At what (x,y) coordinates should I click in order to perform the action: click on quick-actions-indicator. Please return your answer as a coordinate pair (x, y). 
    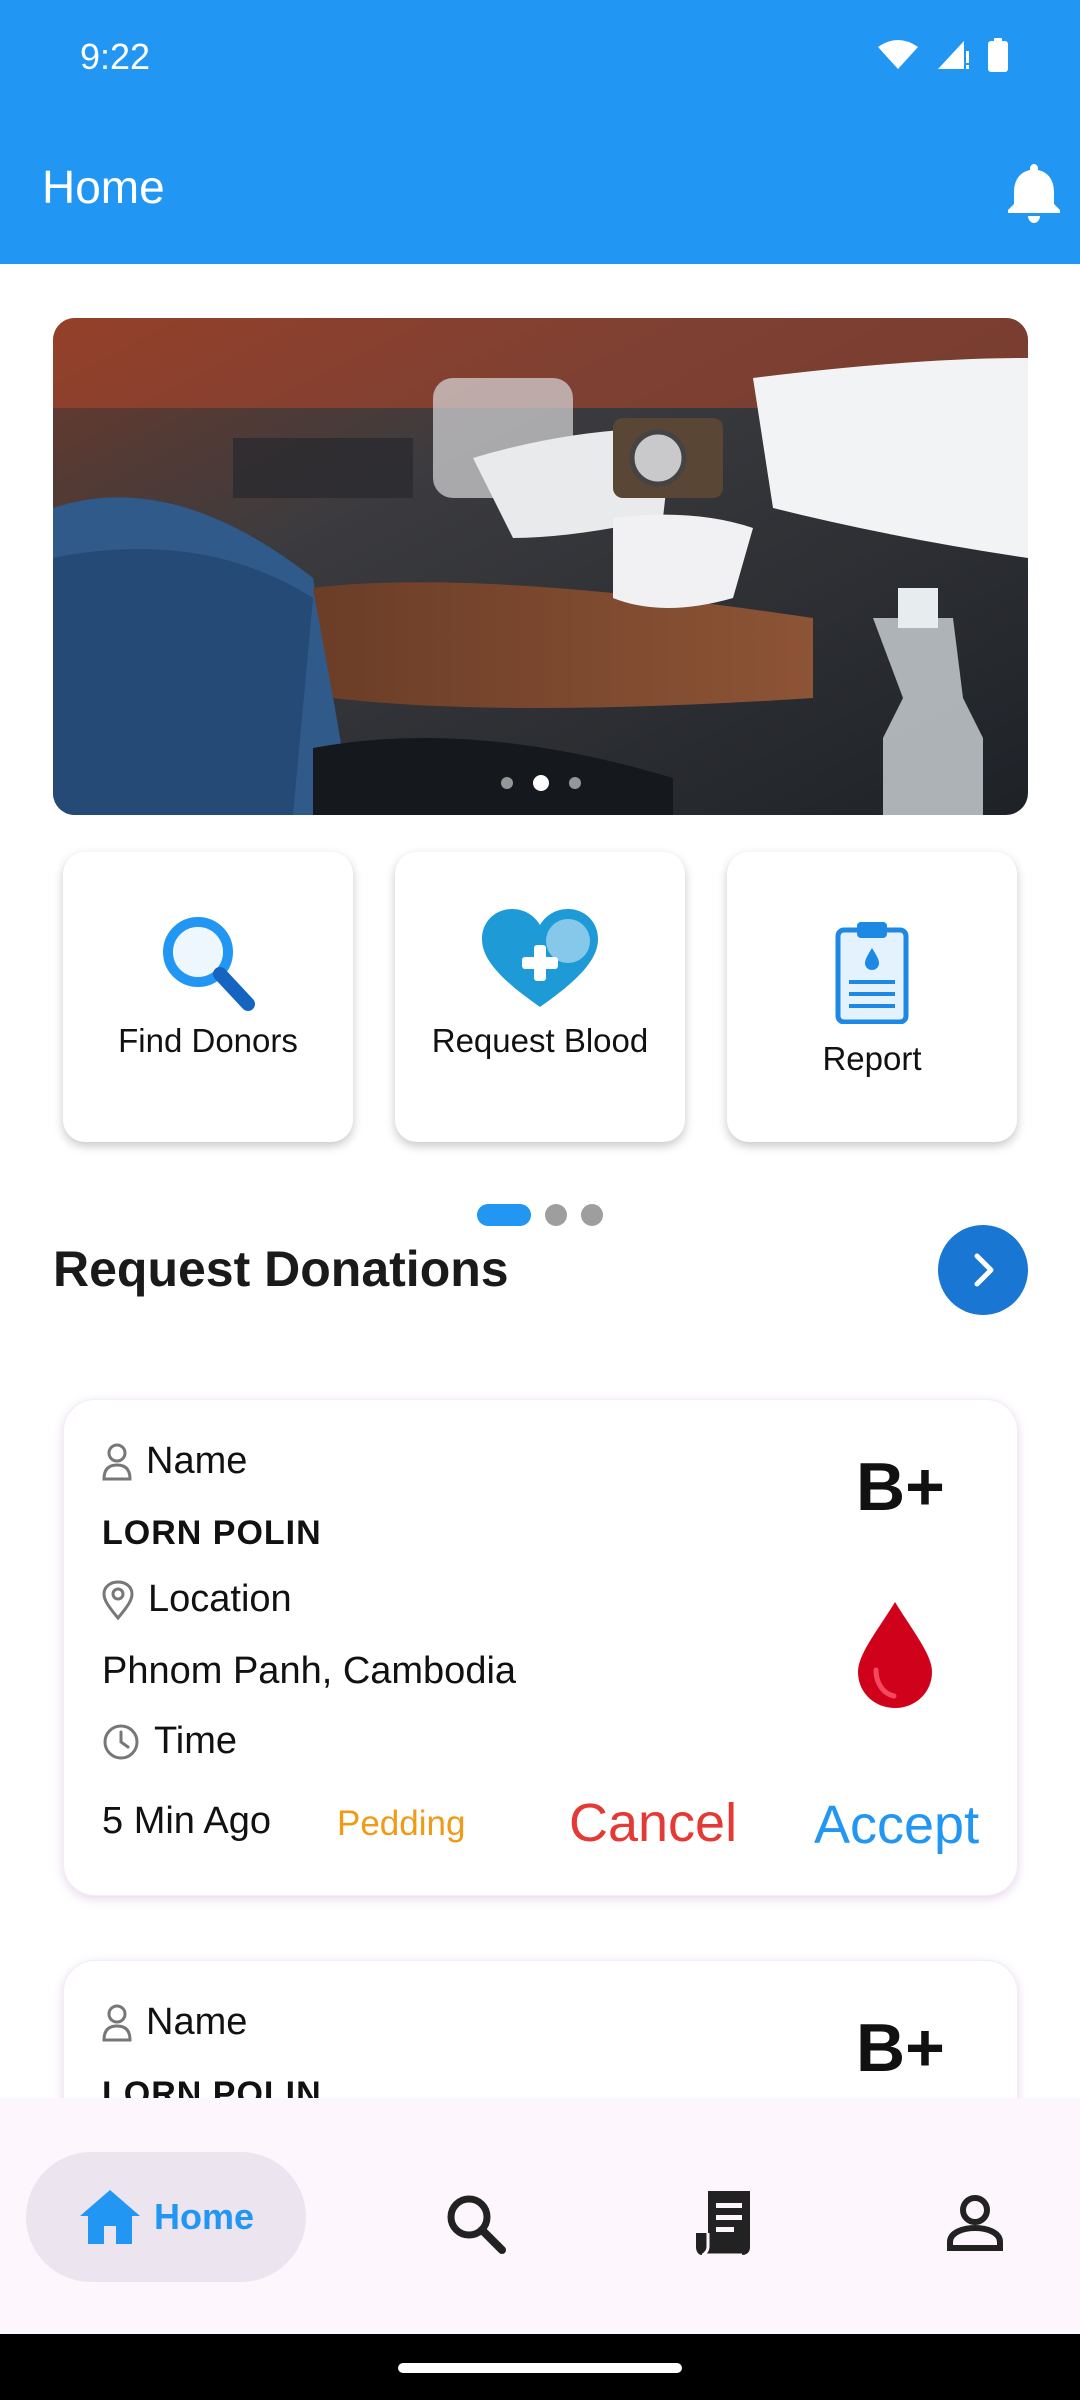
    Looking at the image, I should click on (540, 1215).